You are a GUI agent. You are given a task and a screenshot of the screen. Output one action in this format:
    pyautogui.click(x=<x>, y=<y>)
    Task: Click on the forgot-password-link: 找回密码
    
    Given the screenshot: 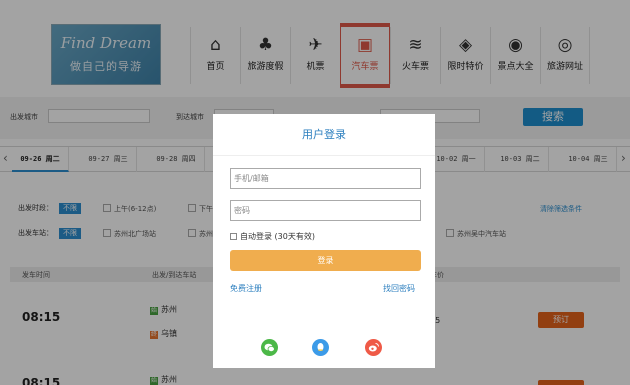 What is the action you would take?
    pyautogui.click(x=399, y=288)
    